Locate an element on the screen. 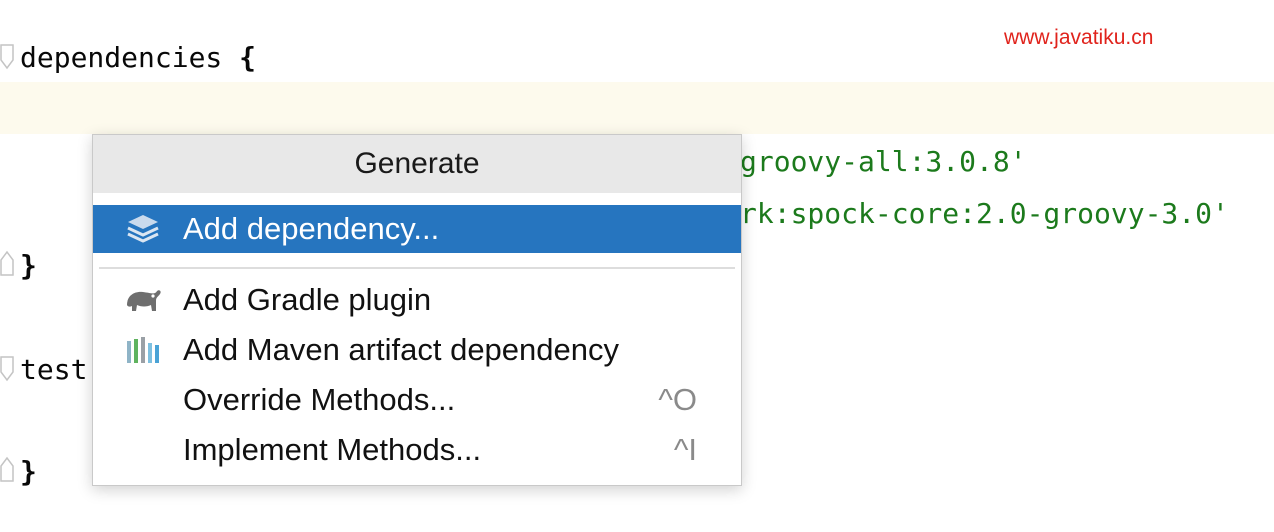 The width and height of the screenshot is (1274, 532). layers-icon is located at coordinates (143, 229).